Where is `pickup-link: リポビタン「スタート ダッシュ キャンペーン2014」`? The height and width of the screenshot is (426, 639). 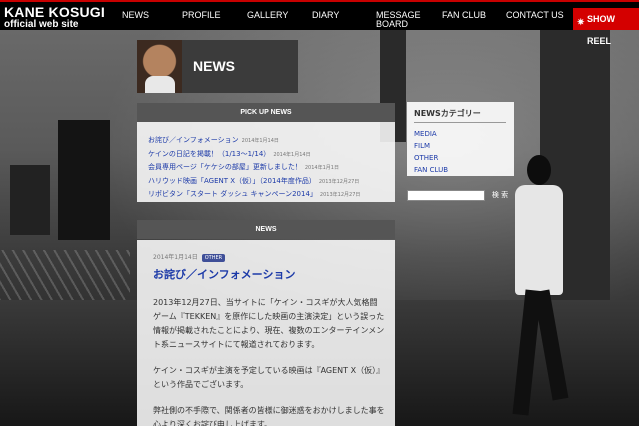
pickup-link: リポビタン「スタート ダッシュ キャンペーン2014」 is located at coordinates (232, 194).